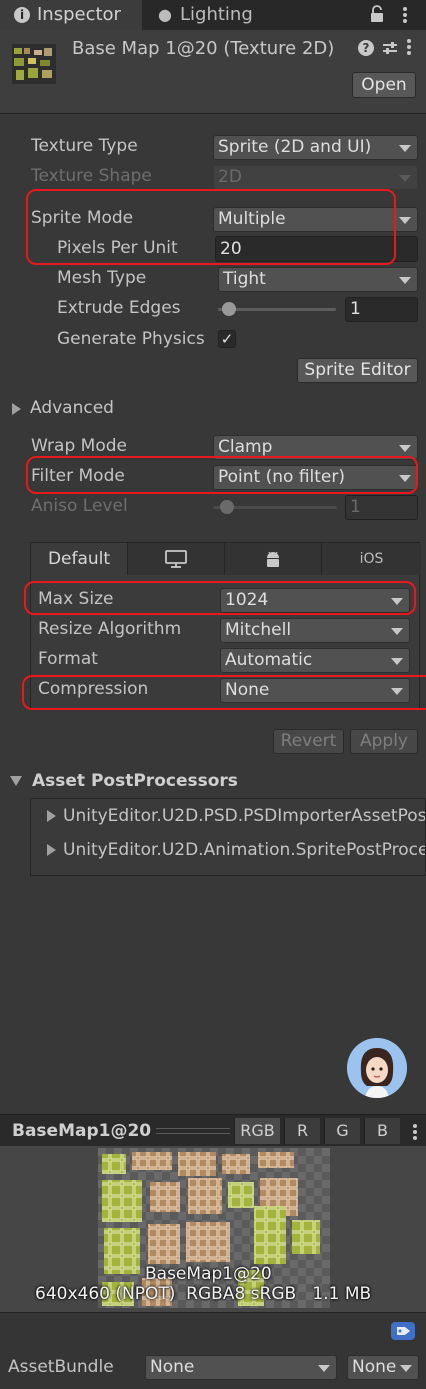 The width and height of the screenshot is (426, 1389). Describe the element at coordinates (117, 248) in the screenshot. I see `pixels-per-unit-label: Pixels Per Unit` at that location.